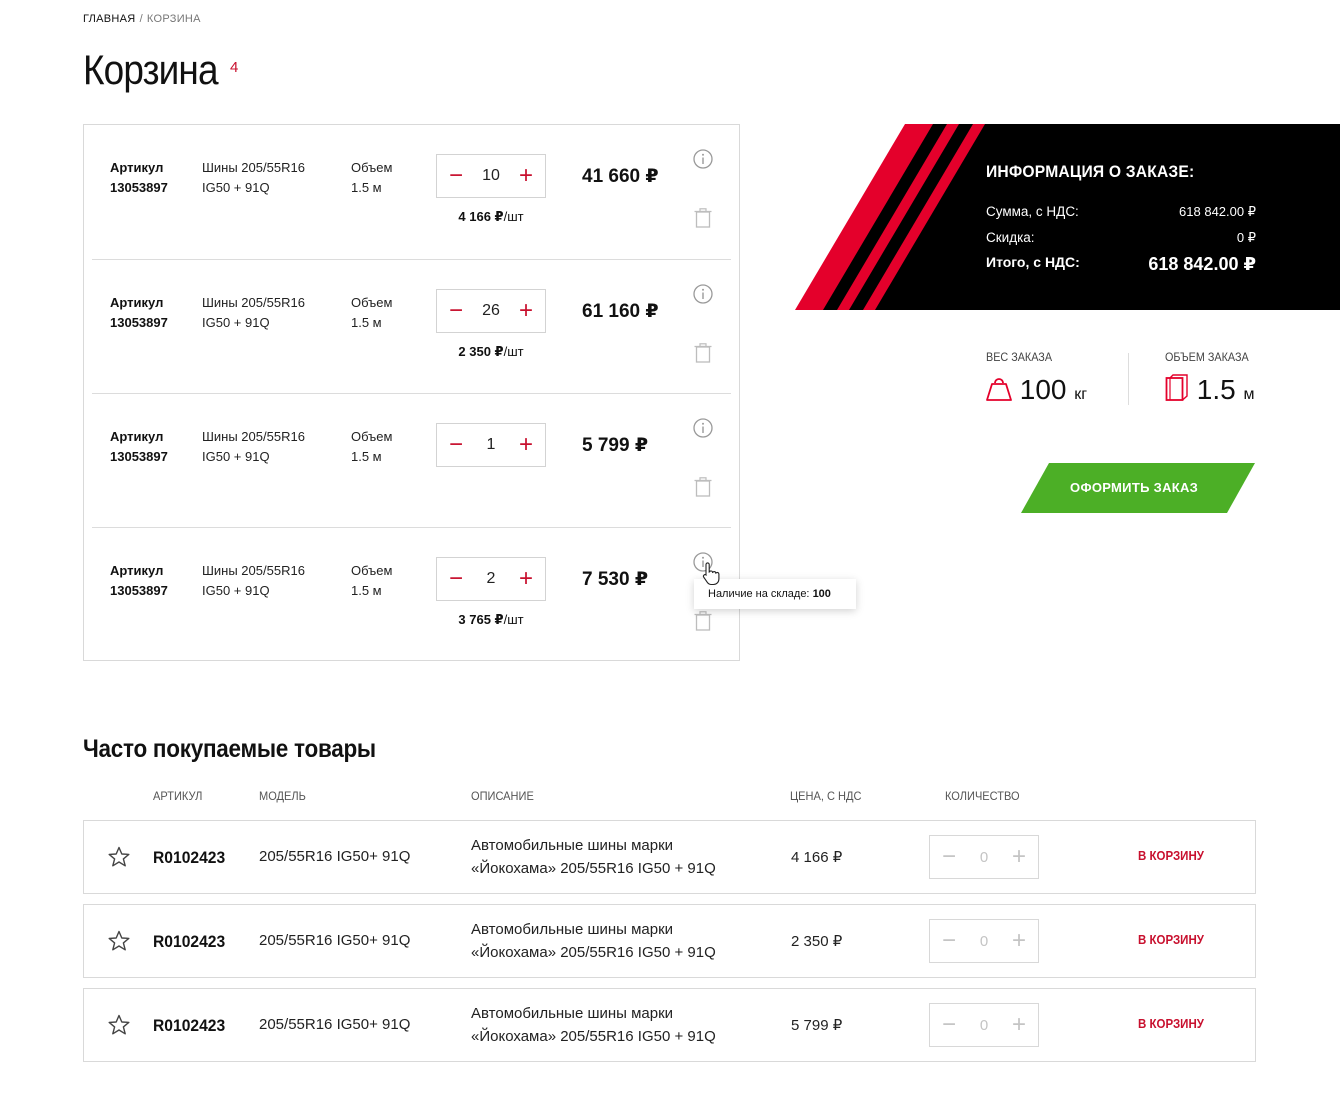 This screenshot has width=1340, height=1106. What do you see at coordinates (1128, 379) in the screenshot?
I see `stats-divider` at bounding box center [1128, 379].